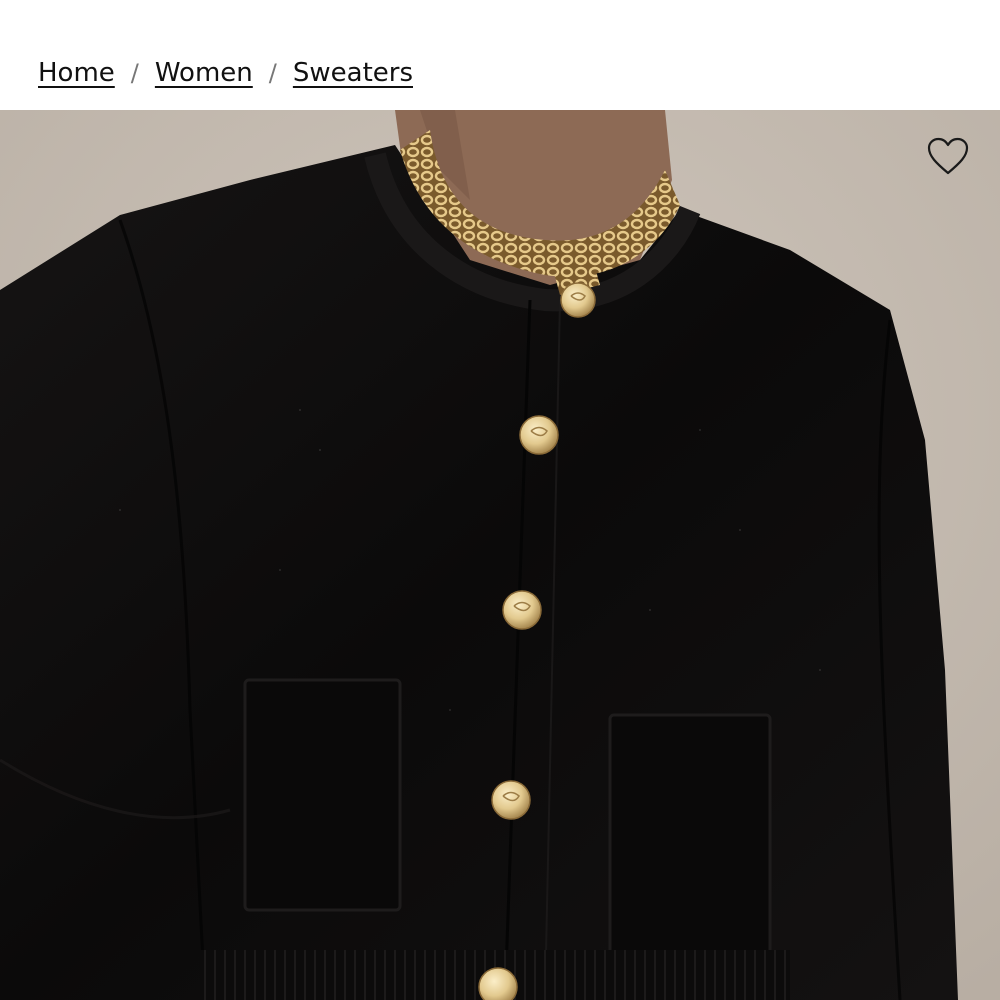  I want to click on breadcrumb-women-link: Women, so click(204, 73).